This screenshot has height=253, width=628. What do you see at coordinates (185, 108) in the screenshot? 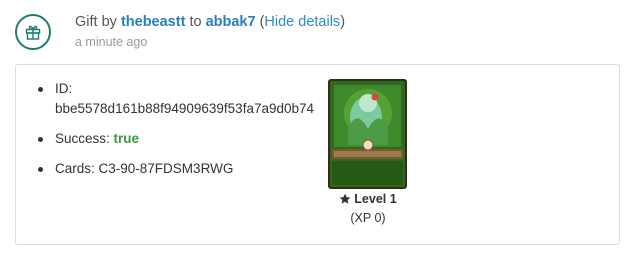
I see `id-value: bbe5578d161b88f94909639f53fa7a9d0b74` at bounding box center [185, 108].